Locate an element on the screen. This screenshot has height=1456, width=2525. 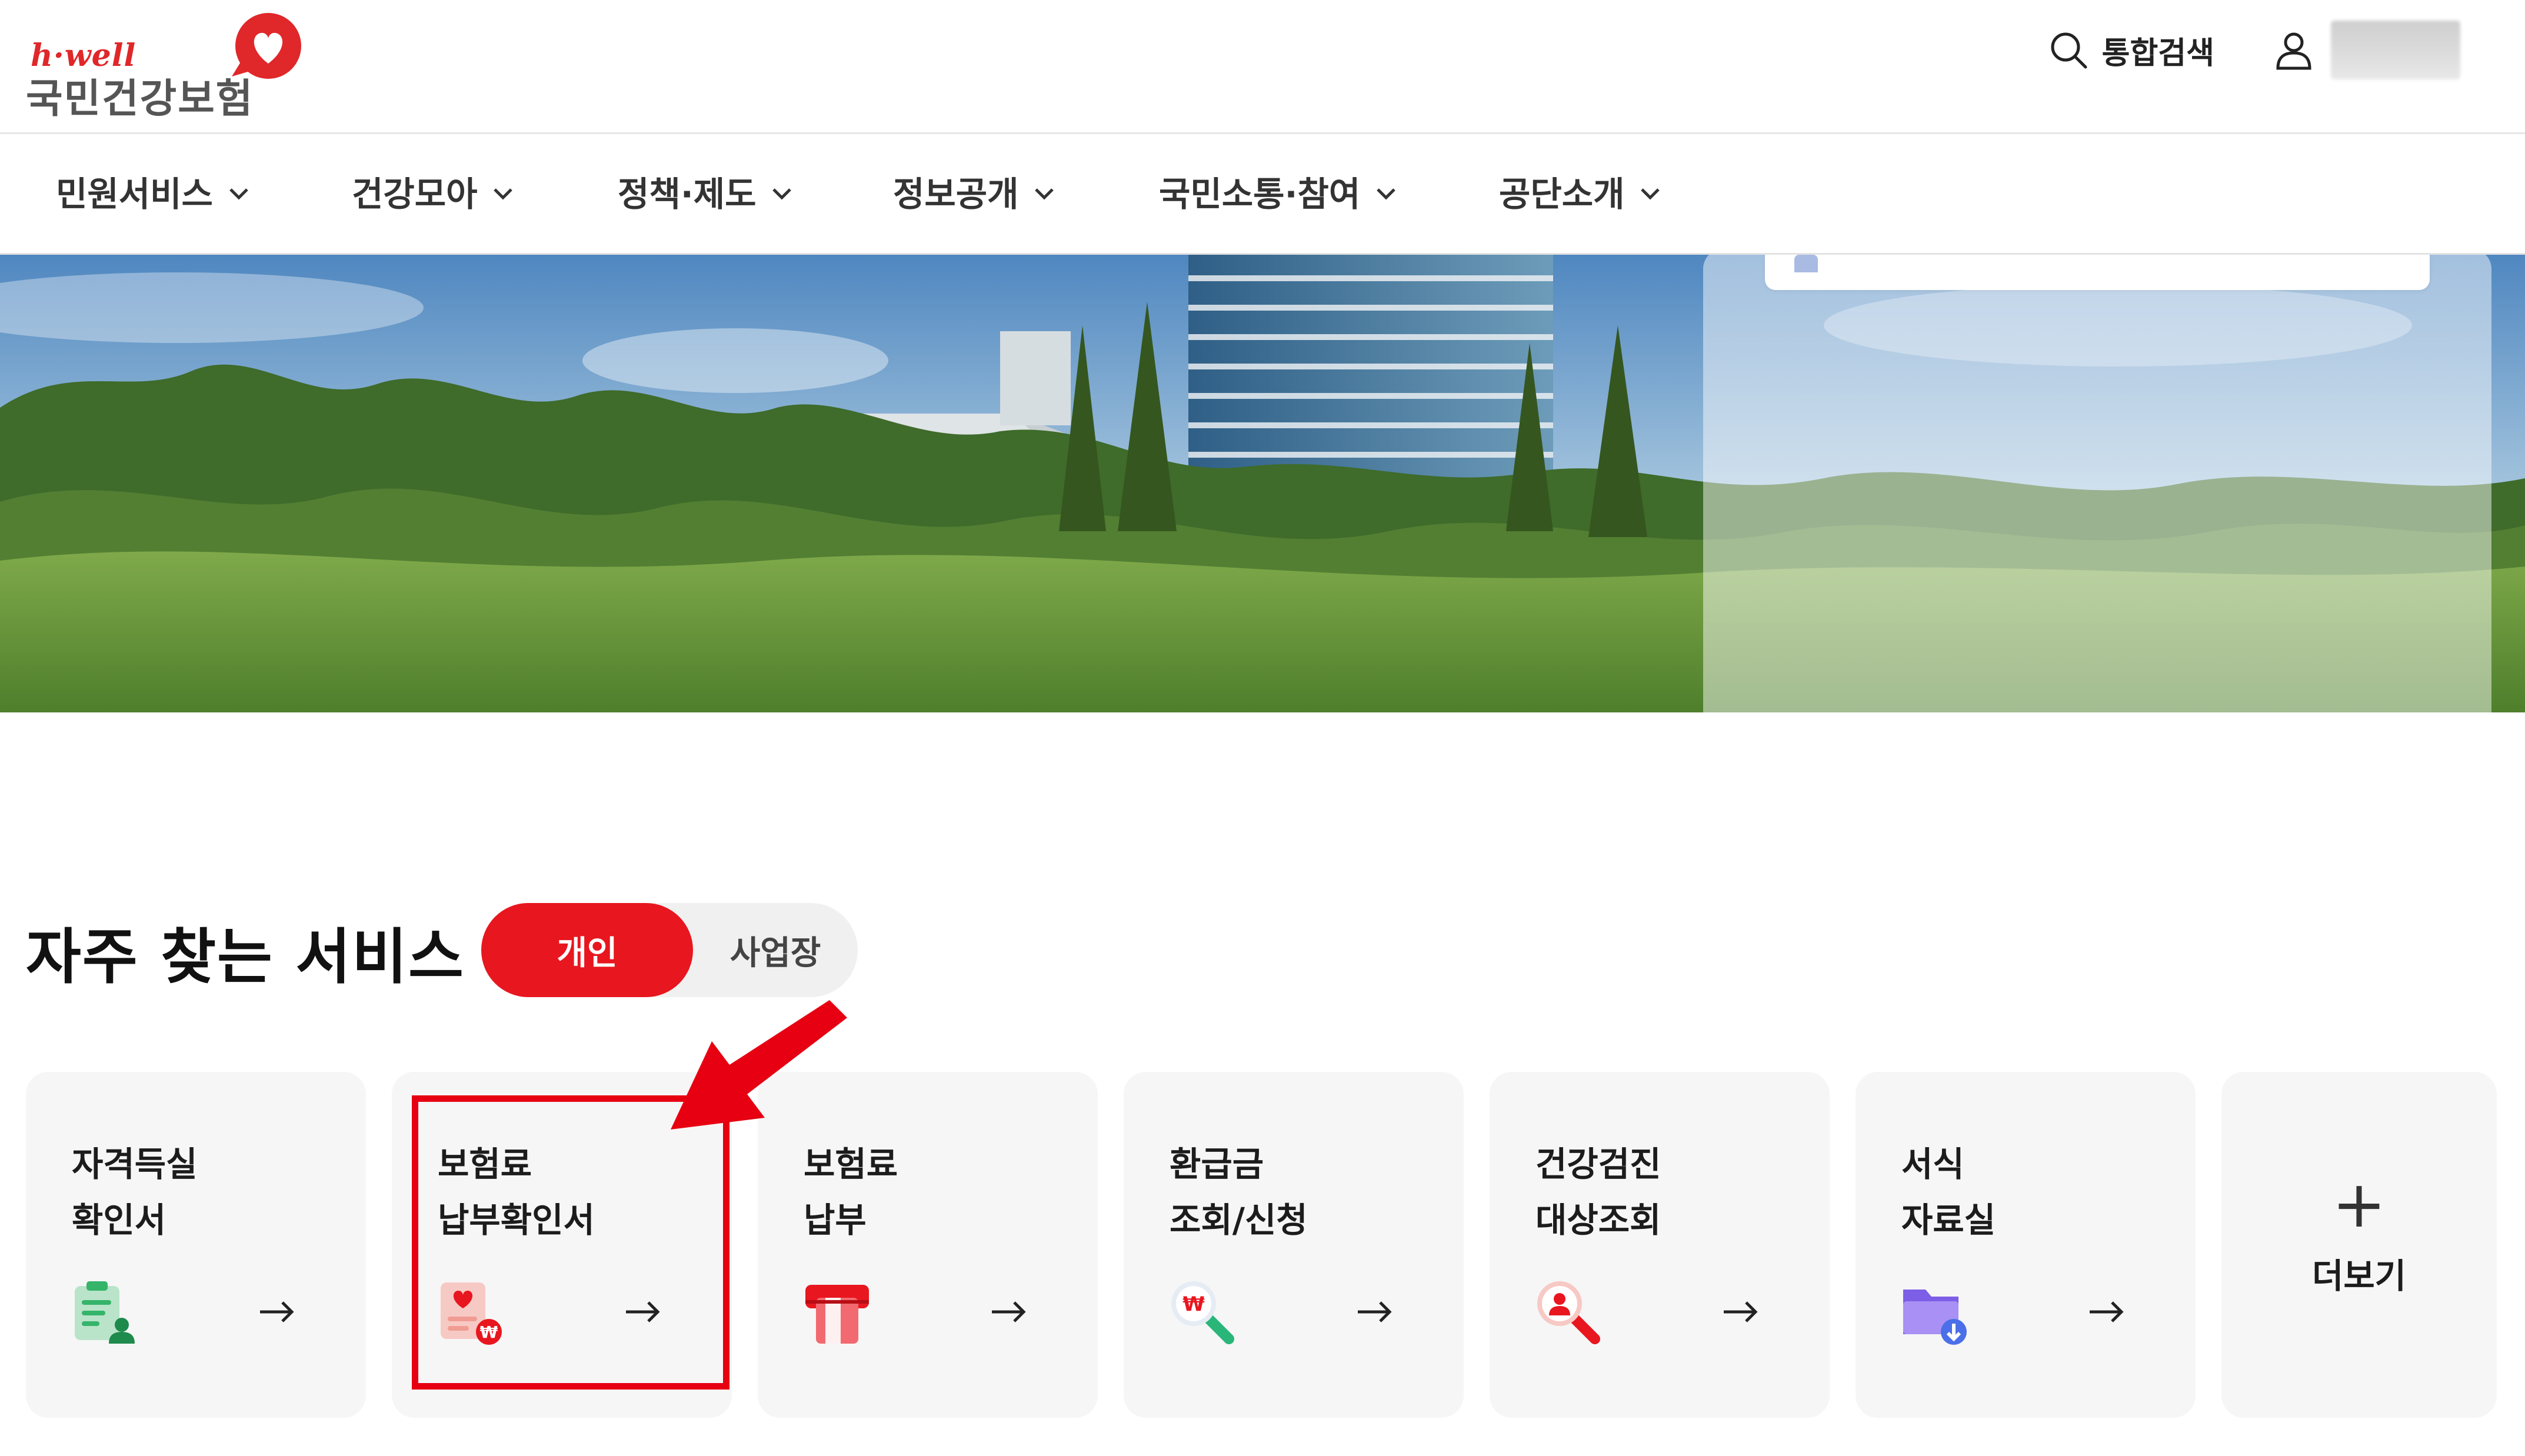
nav-item-policy: 정책·제도 is located at coordinates (706, 191).